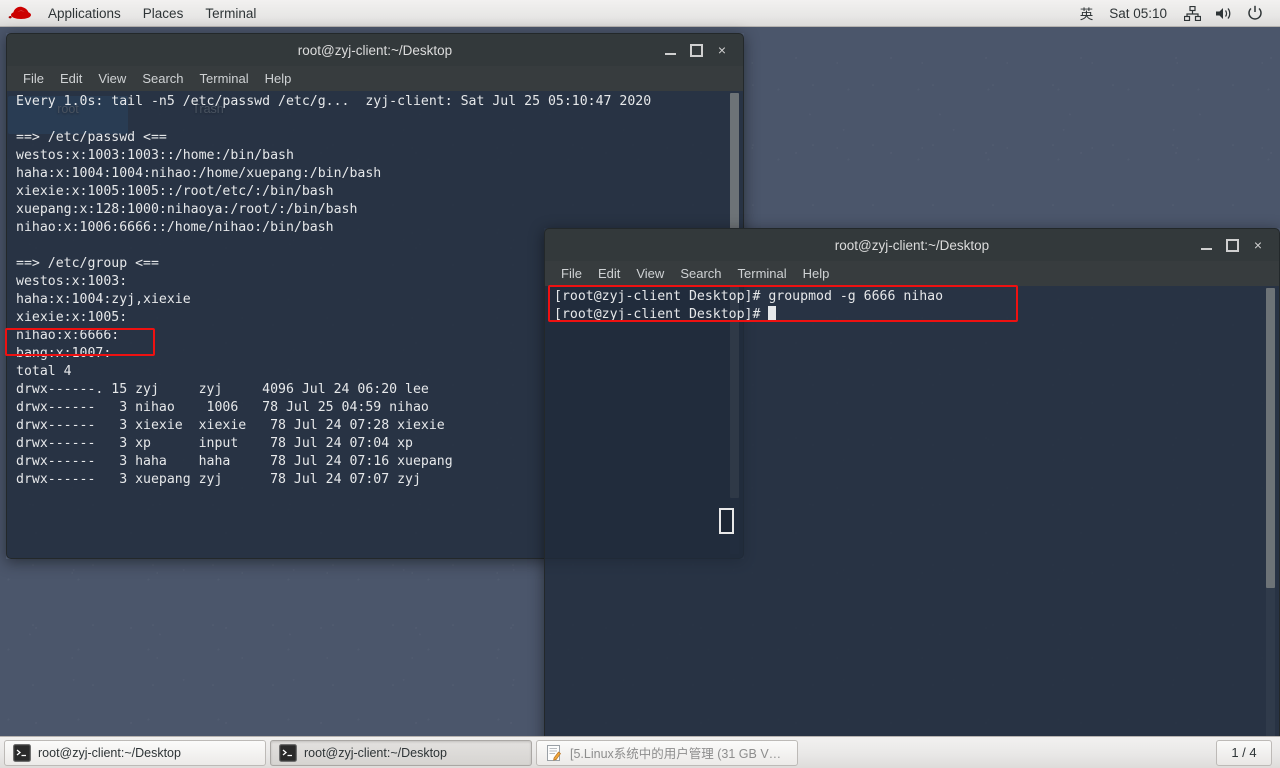 Image resolution: width=1280 pixels, height=768 pixels. I want to click on window-1-title: root@zyj-client:~/Desktop, so click(375, 50).